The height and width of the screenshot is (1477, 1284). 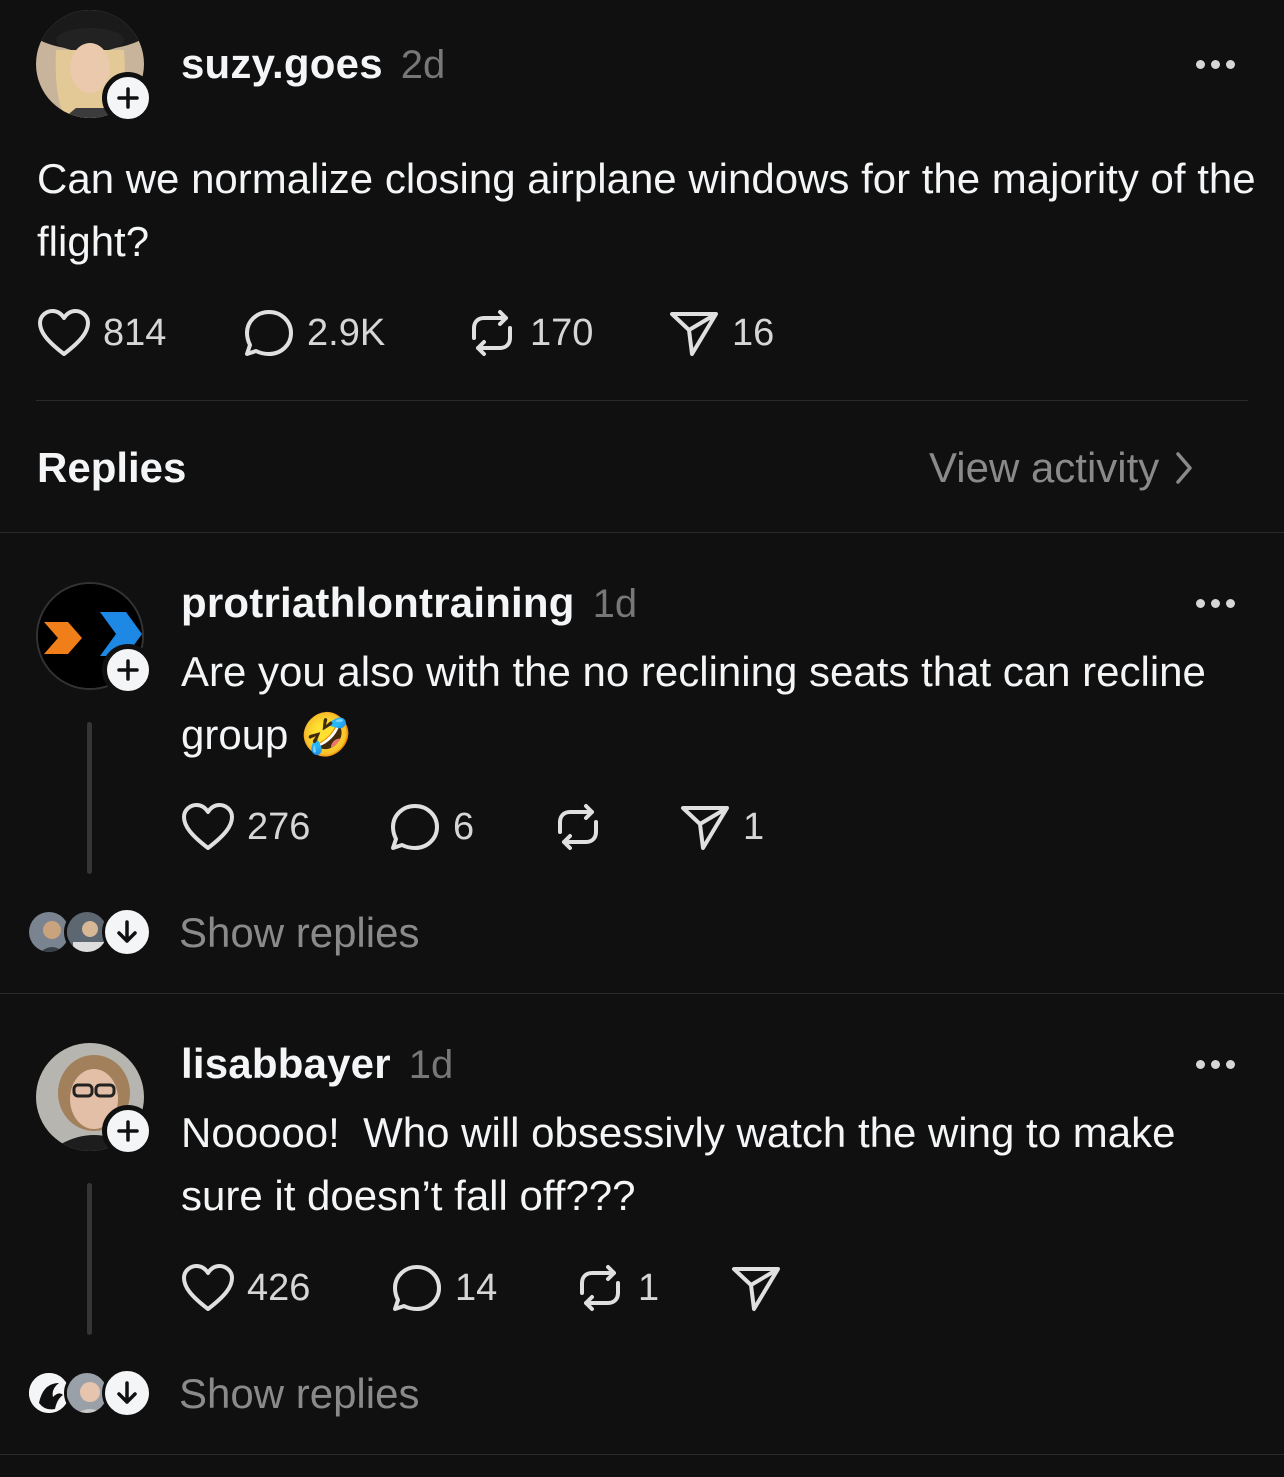 I want to click on post-time: 2d, so click(x=423, y=65).